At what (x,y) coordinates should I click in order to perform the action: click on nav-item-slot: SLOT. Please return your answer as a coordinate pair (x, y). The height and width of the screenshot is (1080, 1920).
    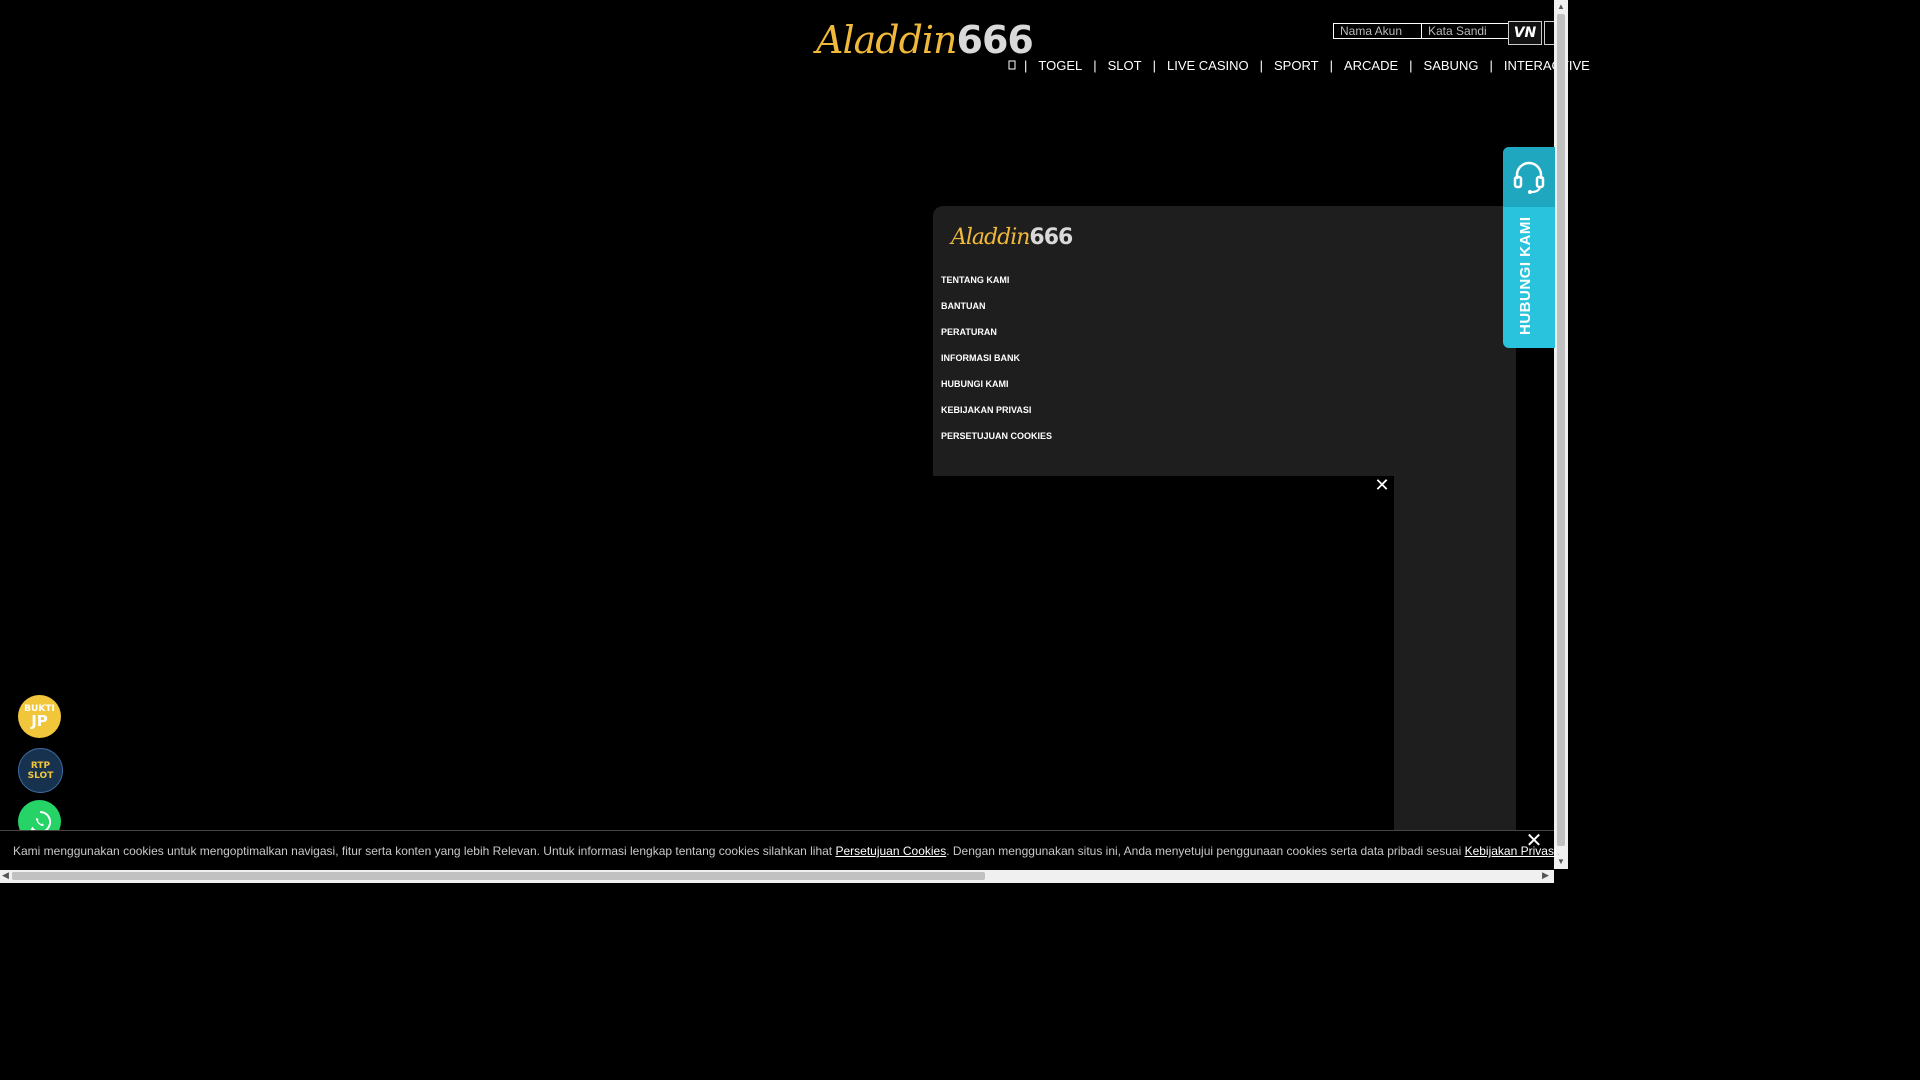
    Looking at the image, I should click on (1125, 65).